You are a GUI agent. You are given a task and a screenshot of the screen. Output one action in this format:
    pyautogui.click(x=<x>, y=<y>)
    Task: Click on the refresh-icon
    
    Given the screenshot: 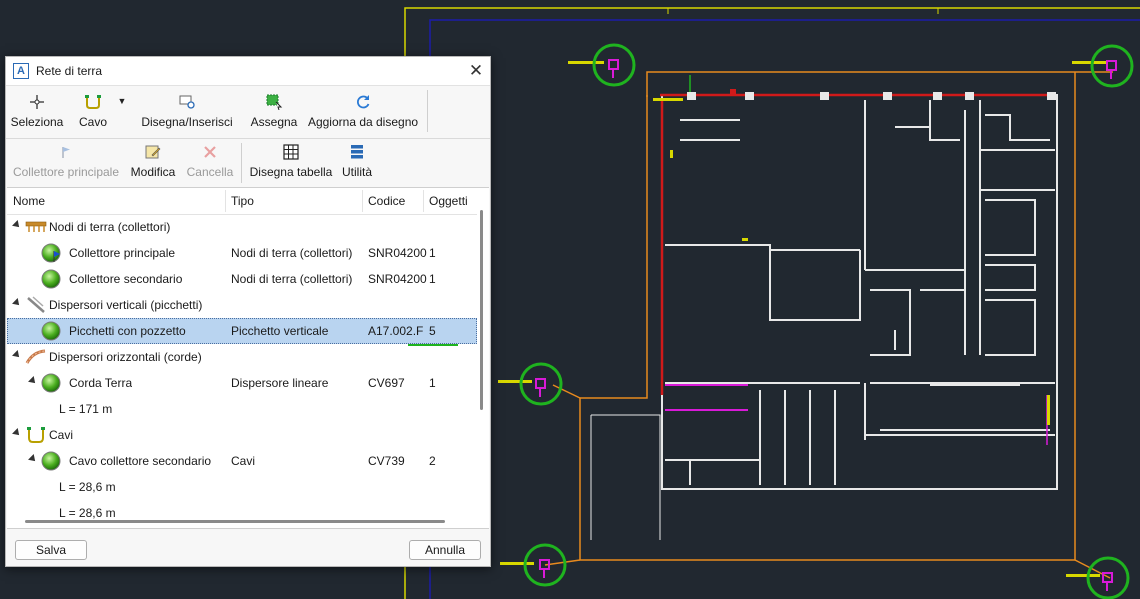 What is the action you would take?
    pyautogui.click(x=363, y=102)
    